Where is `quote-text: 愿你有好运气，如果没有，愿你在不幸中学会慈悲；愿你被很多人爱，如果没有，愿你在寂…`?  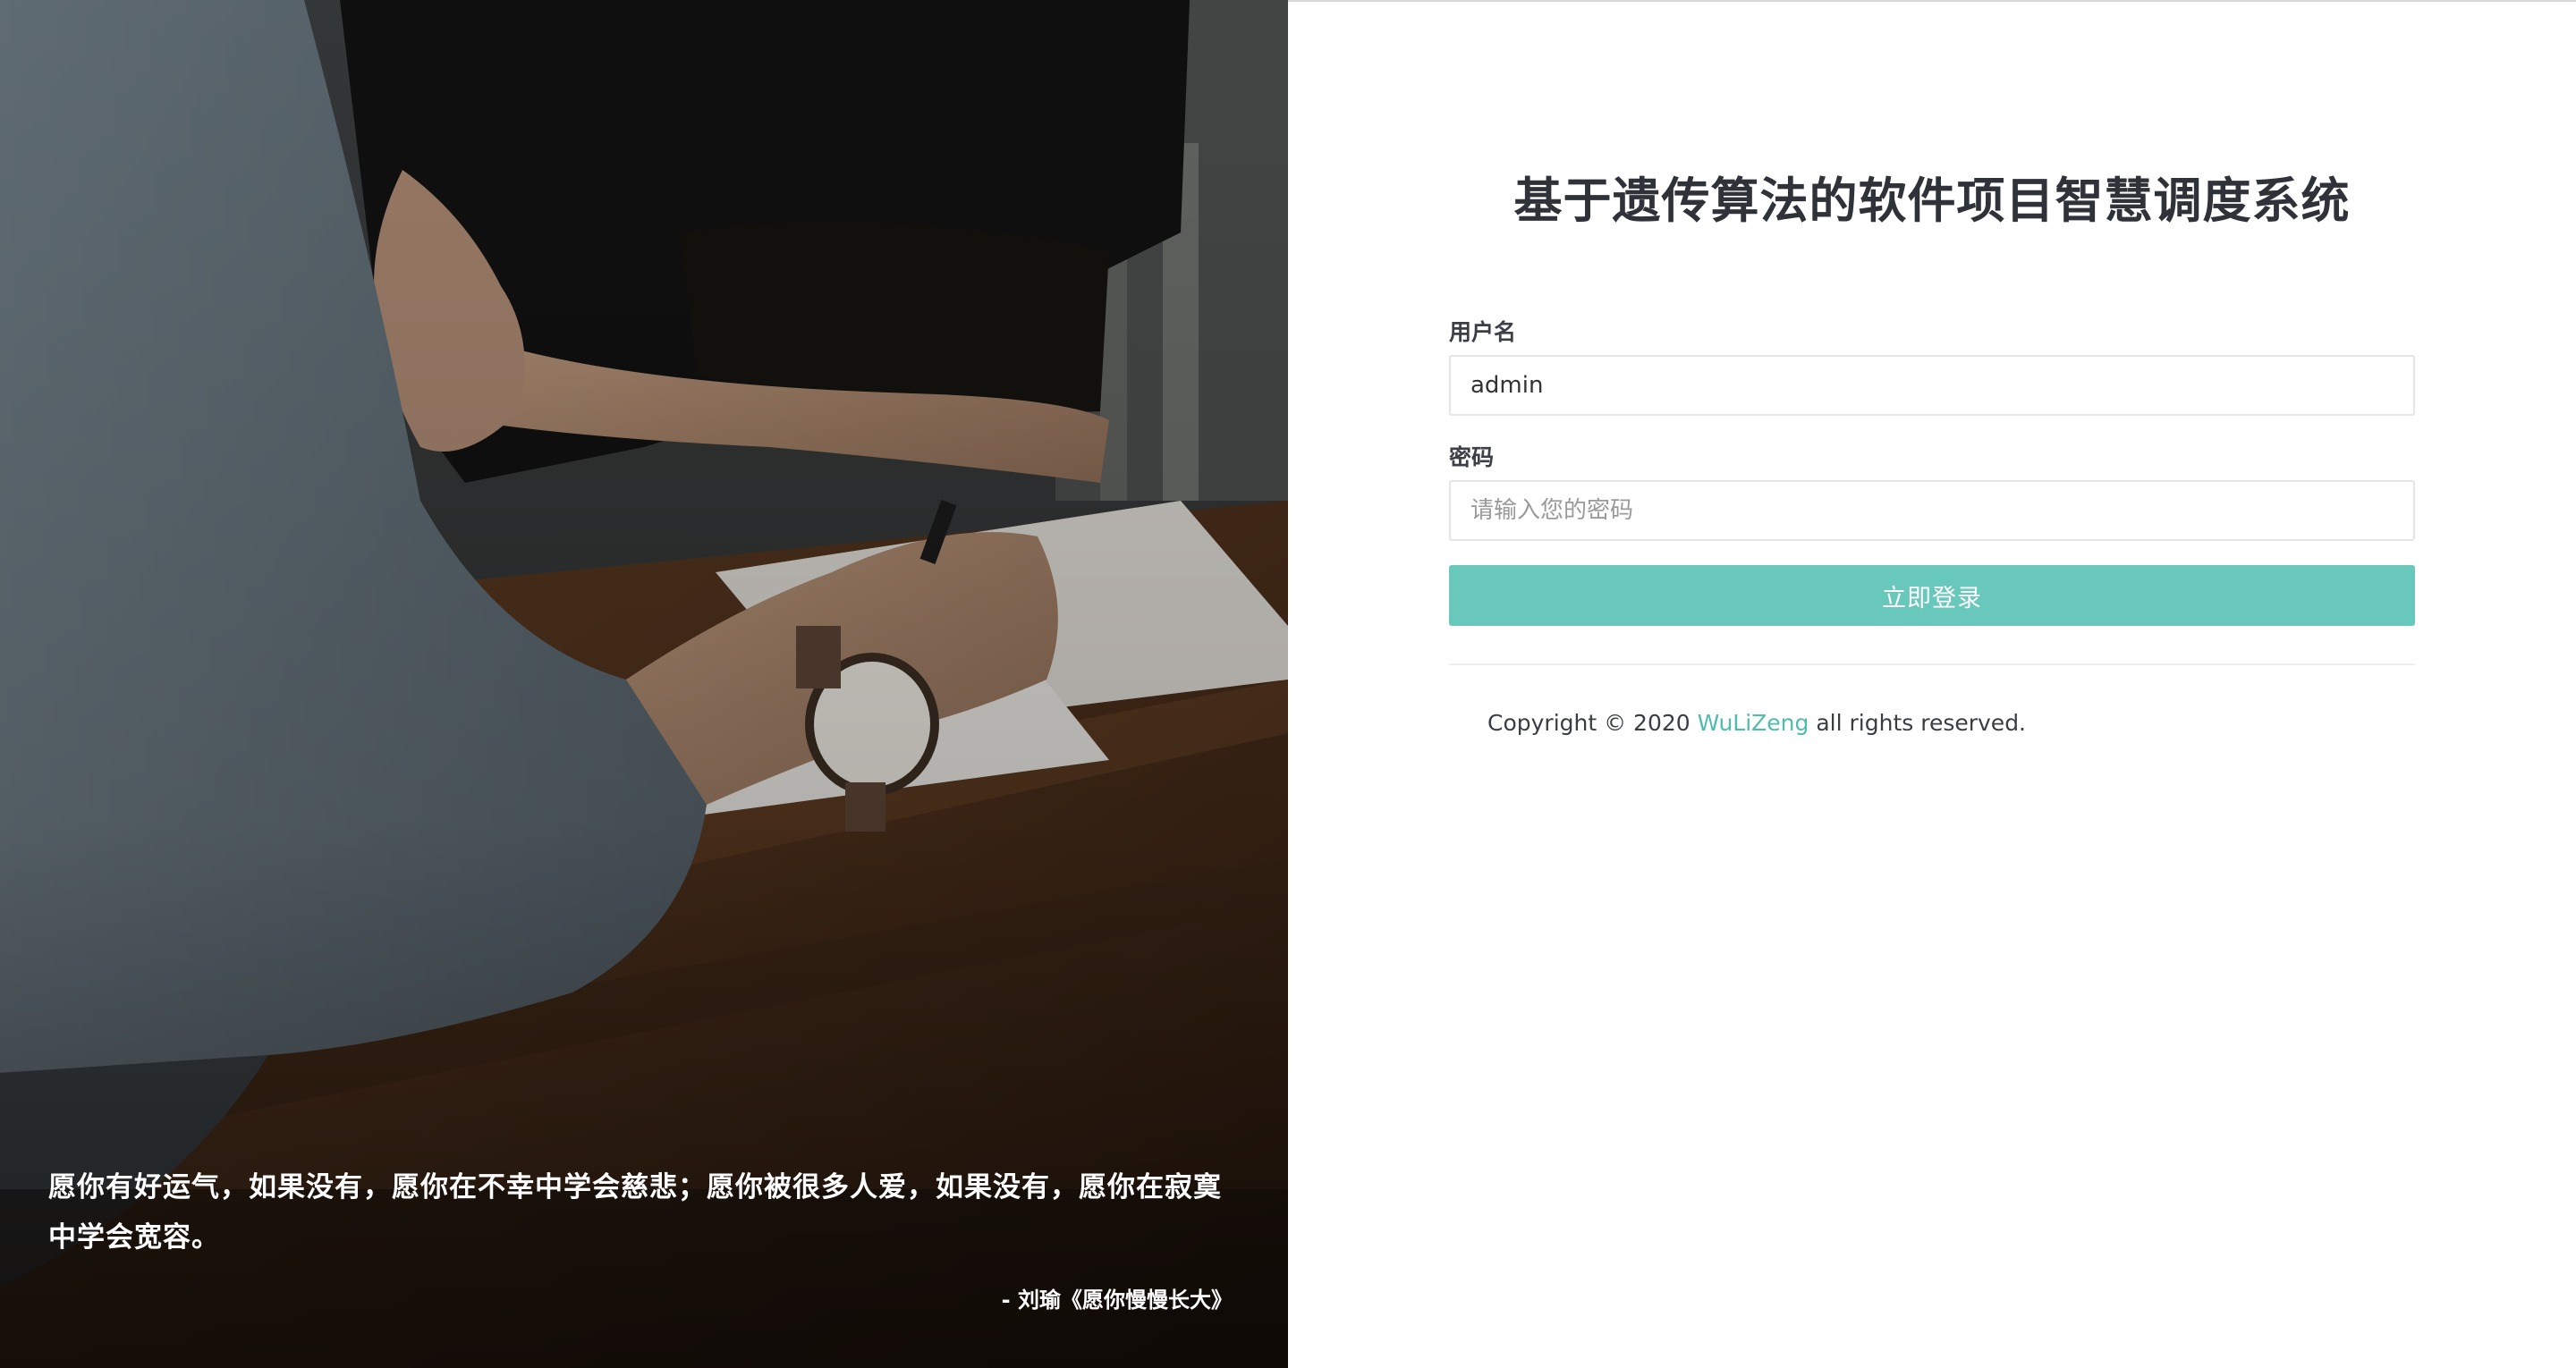
quote-text: 愿你有好运气，如果没有，愿你在不幸中学会慈悲；愿你被很多人爱，如果没有，愿你在寂… is located at coordinates (635, 1213).